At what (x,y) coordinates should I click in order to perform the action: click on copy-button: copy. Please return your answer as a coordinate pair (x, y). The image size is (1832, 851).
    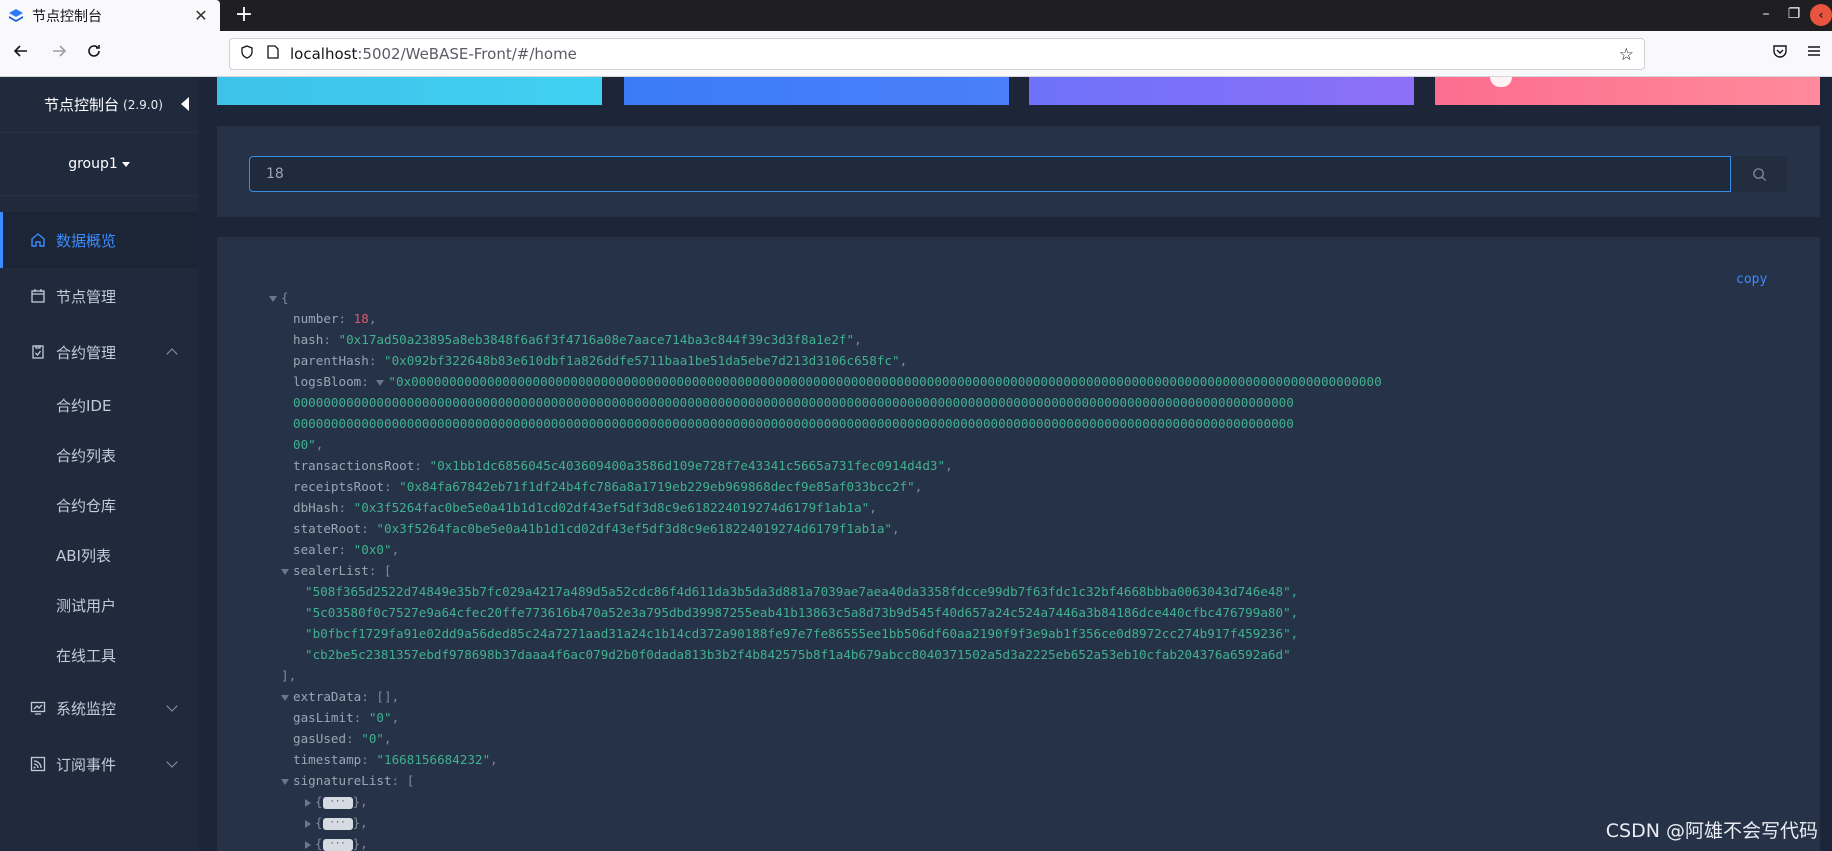
    Looking at the image, I should click on (1751, 279).